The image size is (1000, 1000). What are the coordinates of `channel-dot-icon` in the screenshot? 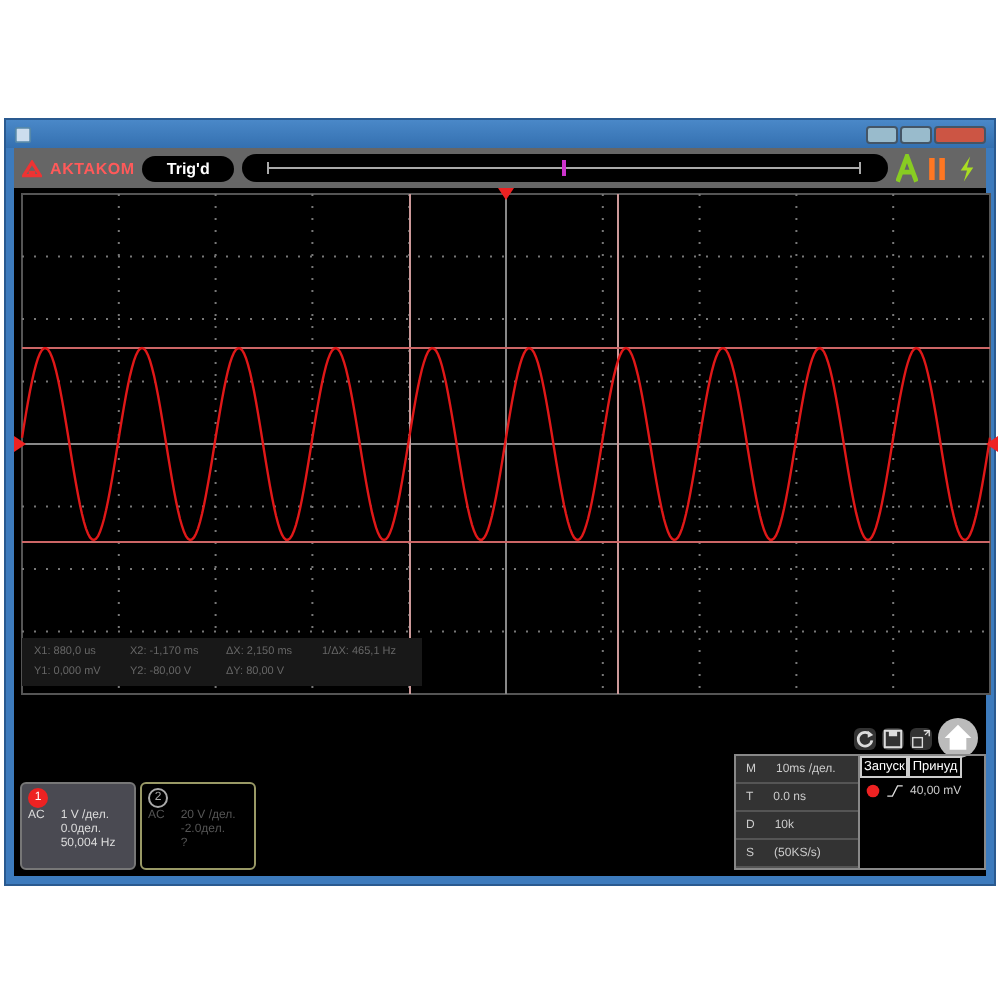 It's located at (873, 791).